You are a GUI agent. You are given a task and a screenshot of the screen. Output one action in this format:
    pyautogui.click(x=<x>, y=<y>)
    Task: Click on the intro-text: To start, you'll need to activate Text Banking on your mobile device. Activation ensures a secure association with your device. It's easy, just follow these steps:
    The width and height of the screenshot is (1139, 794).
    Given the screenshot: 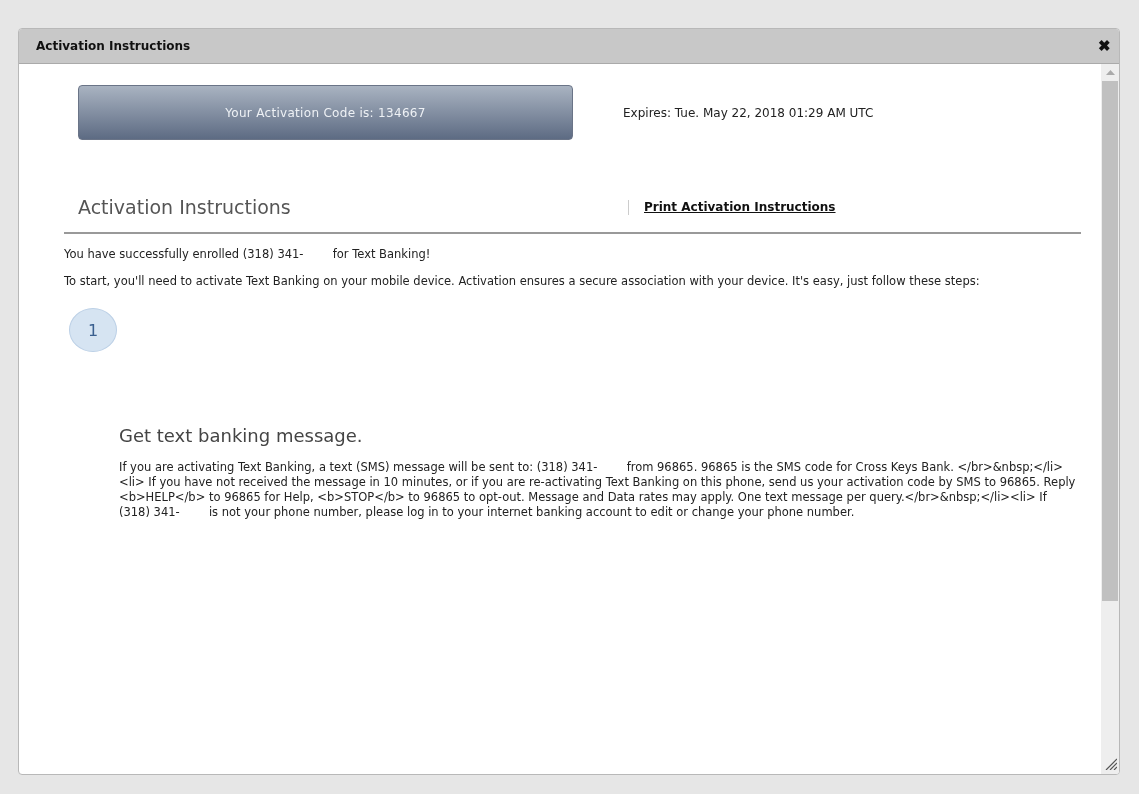 What is the action you would take?
    pyautogui.click(x=522, y=281)
    